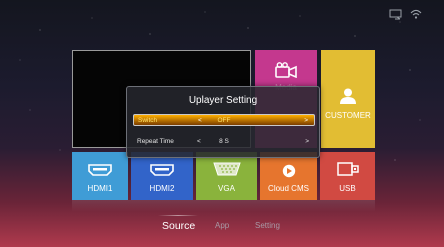 The height and width of the screenshot is (247, 444). What do you see at coordinates (348, 115) in the screenshot?
I see `customer-label: CUSTOMER` at bounding box center [348, 115].